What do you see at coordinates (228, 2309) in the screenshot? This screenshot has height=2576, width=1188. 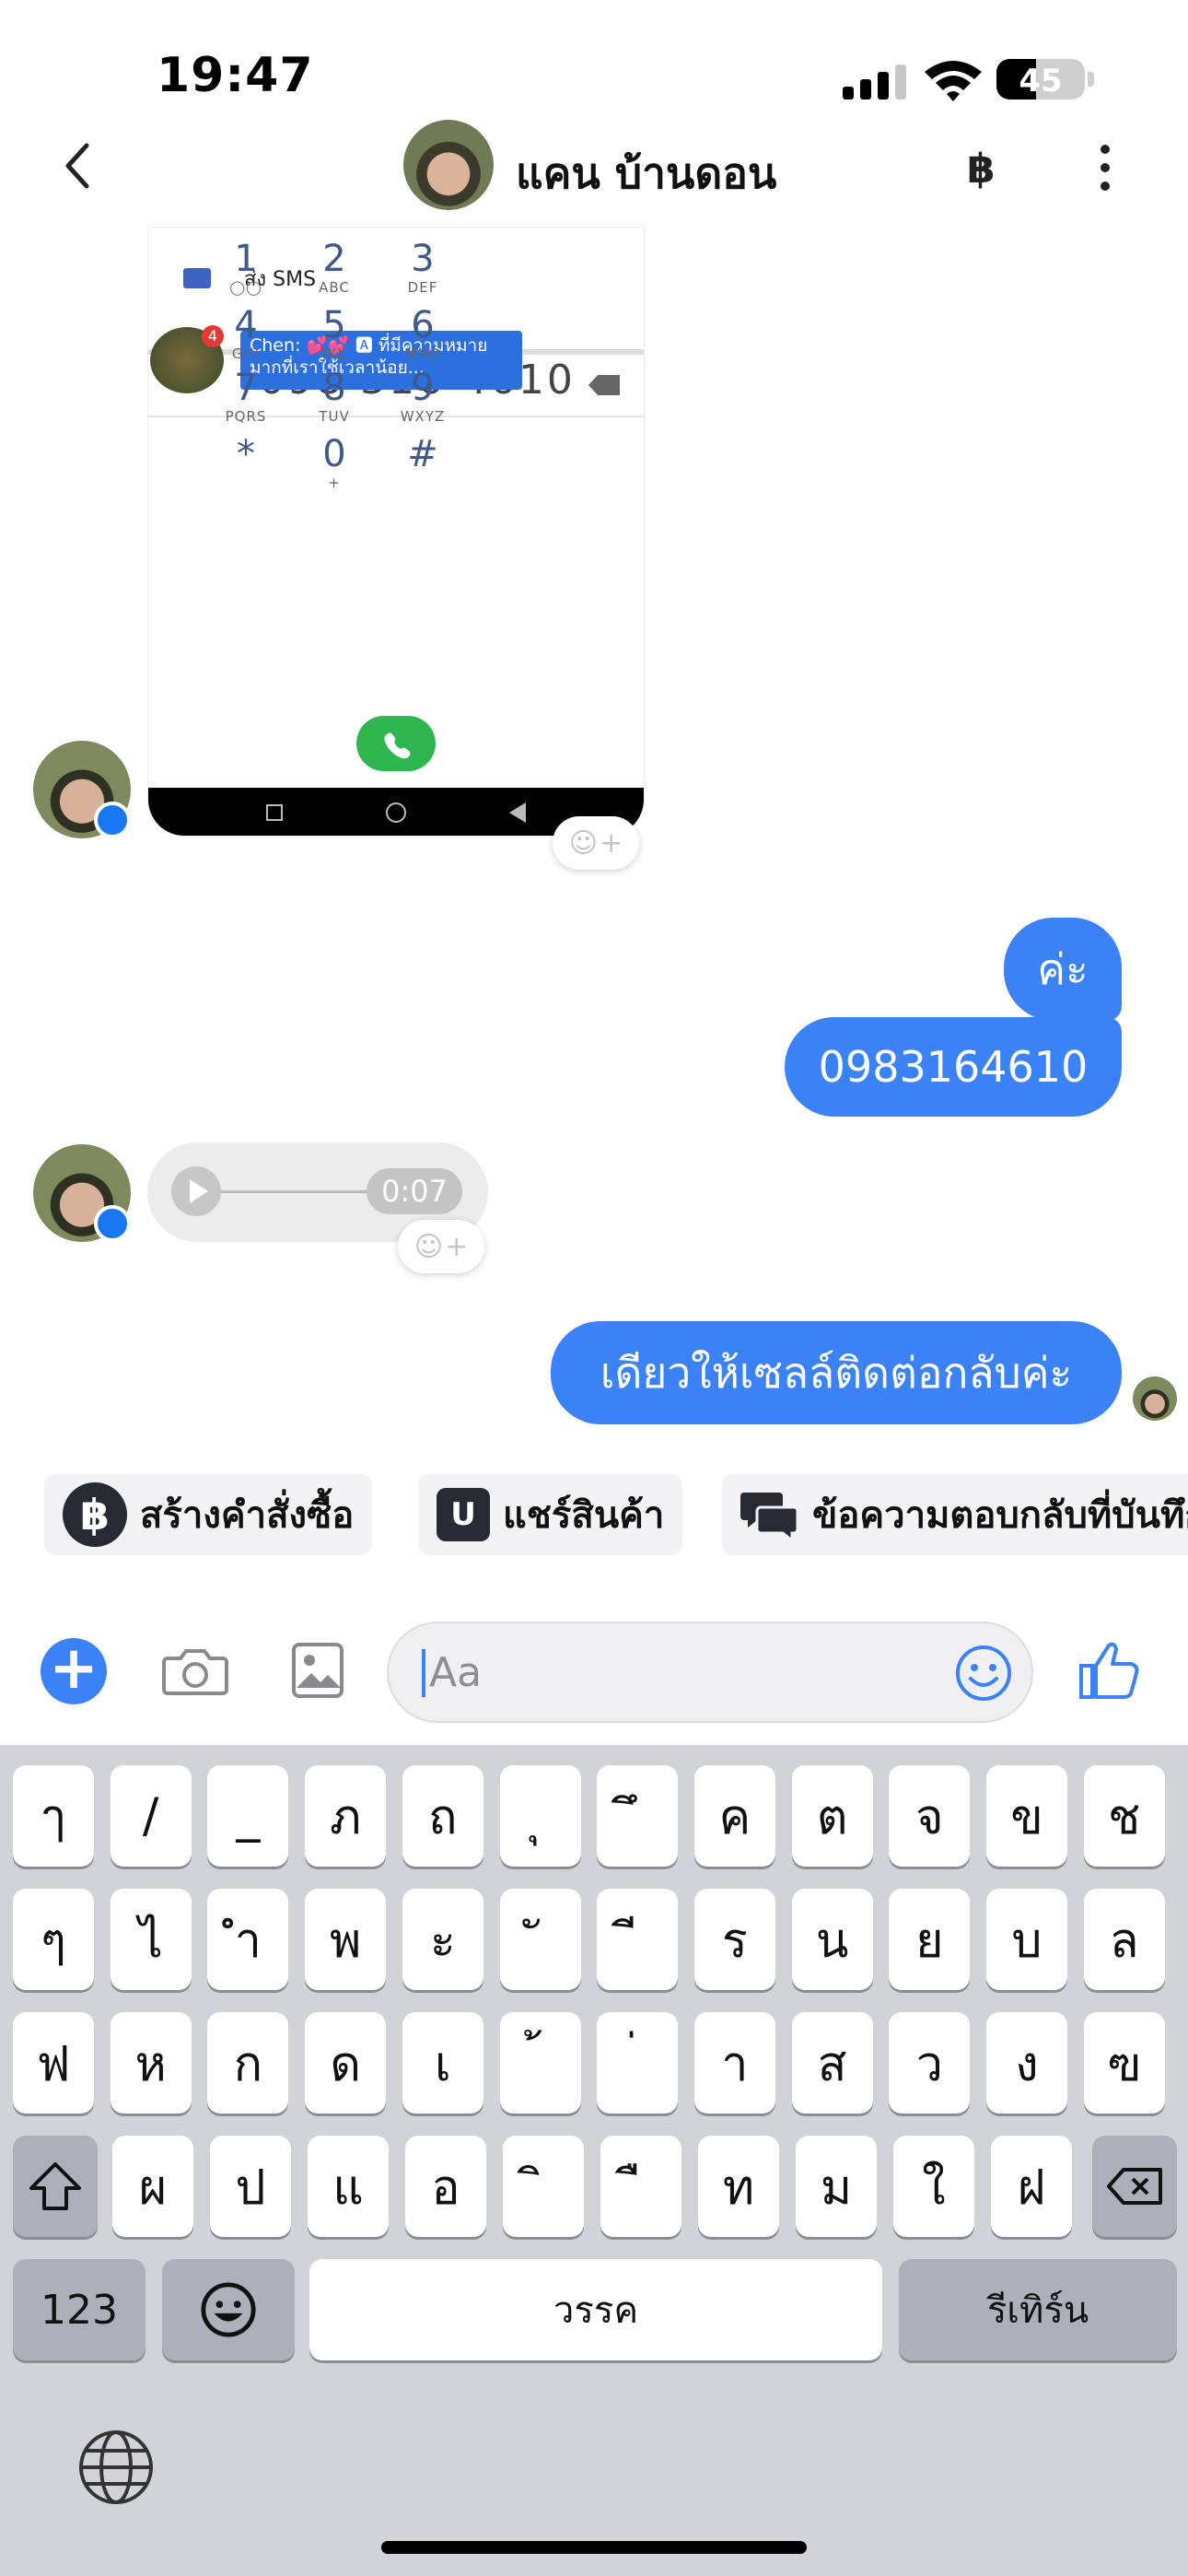 I see `emoji-key` at bounding box center [228, 2309].